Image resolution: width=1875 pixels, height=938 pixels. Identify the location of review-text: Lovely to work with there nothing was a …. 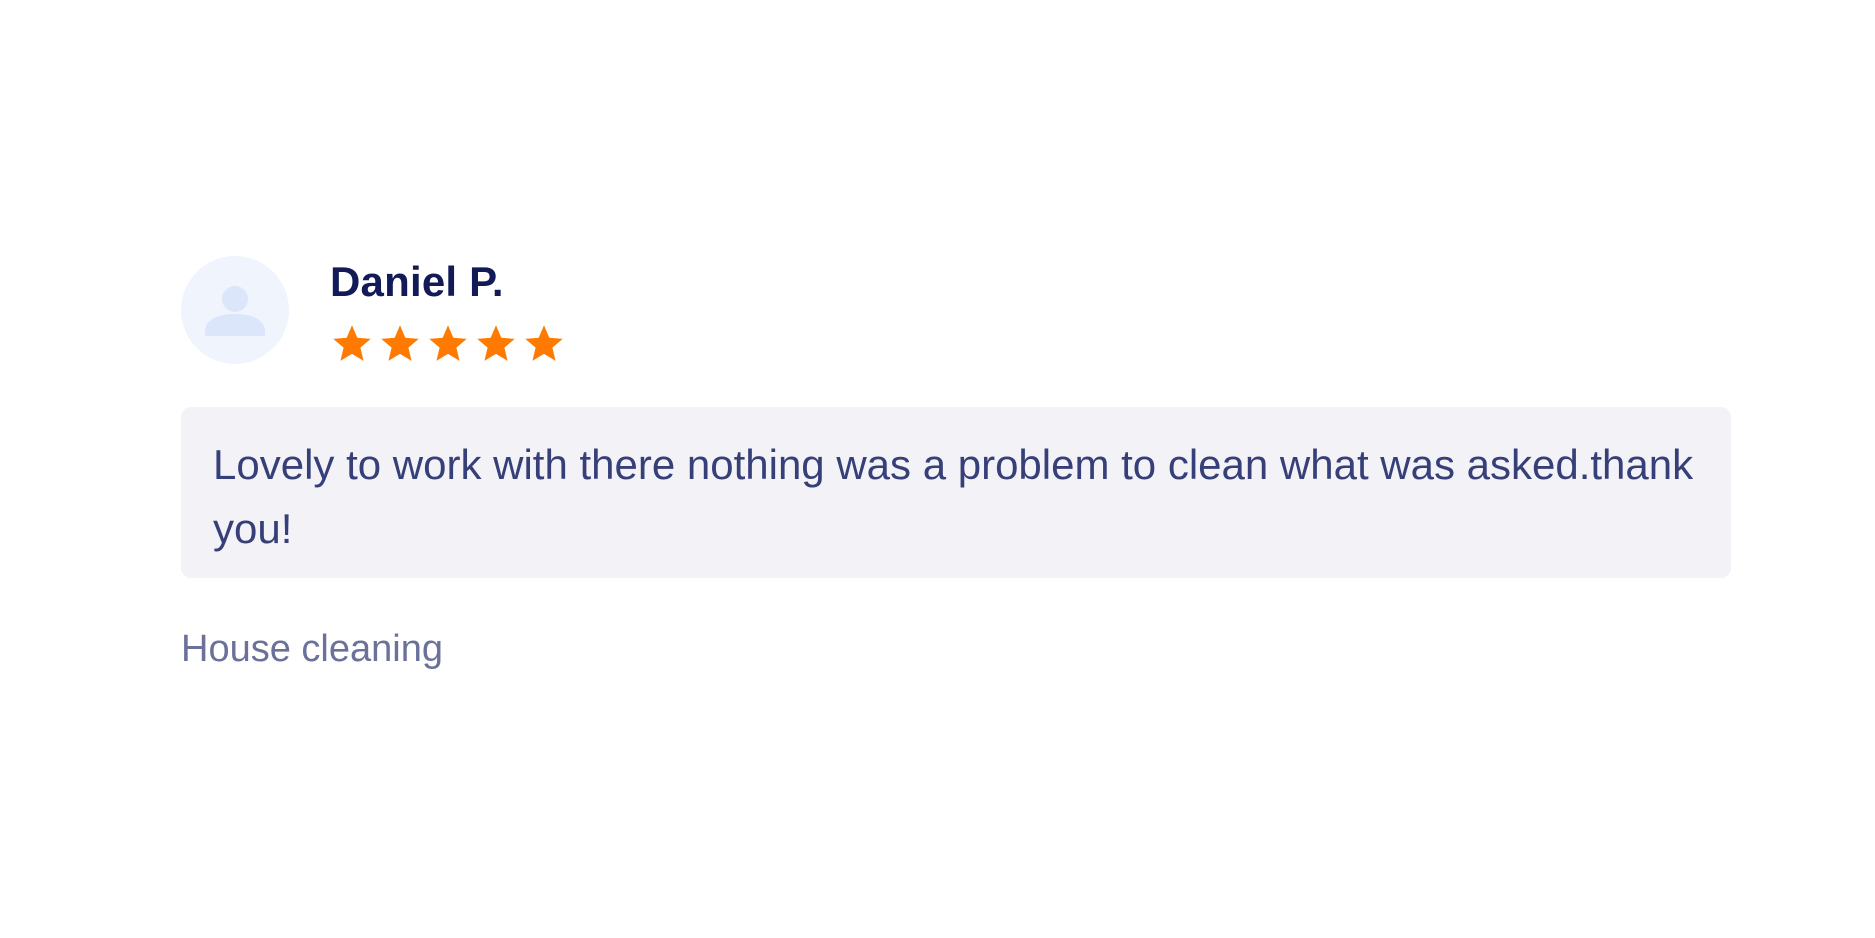
(953, 496).